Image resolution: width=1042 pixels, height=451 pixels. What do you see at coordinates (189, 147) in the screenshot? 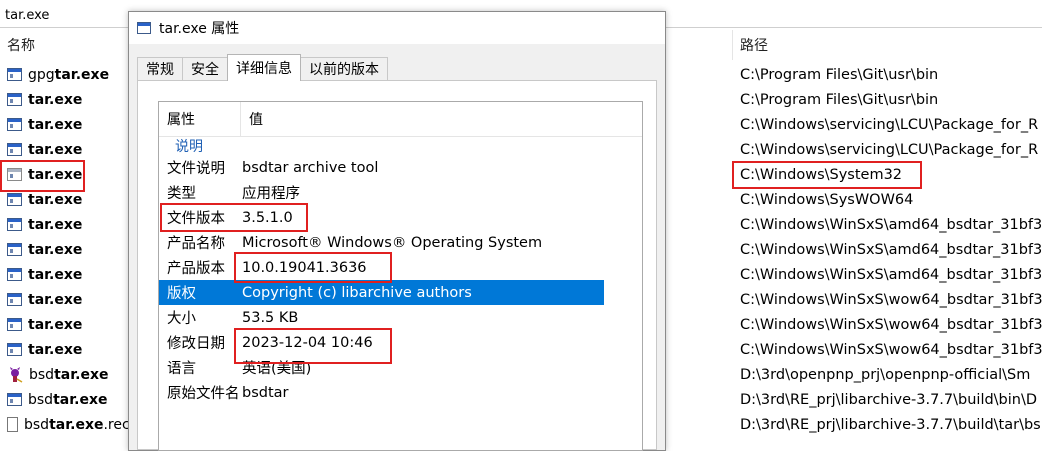
I see `group-label: 说明` at bounding box center [189, 147].